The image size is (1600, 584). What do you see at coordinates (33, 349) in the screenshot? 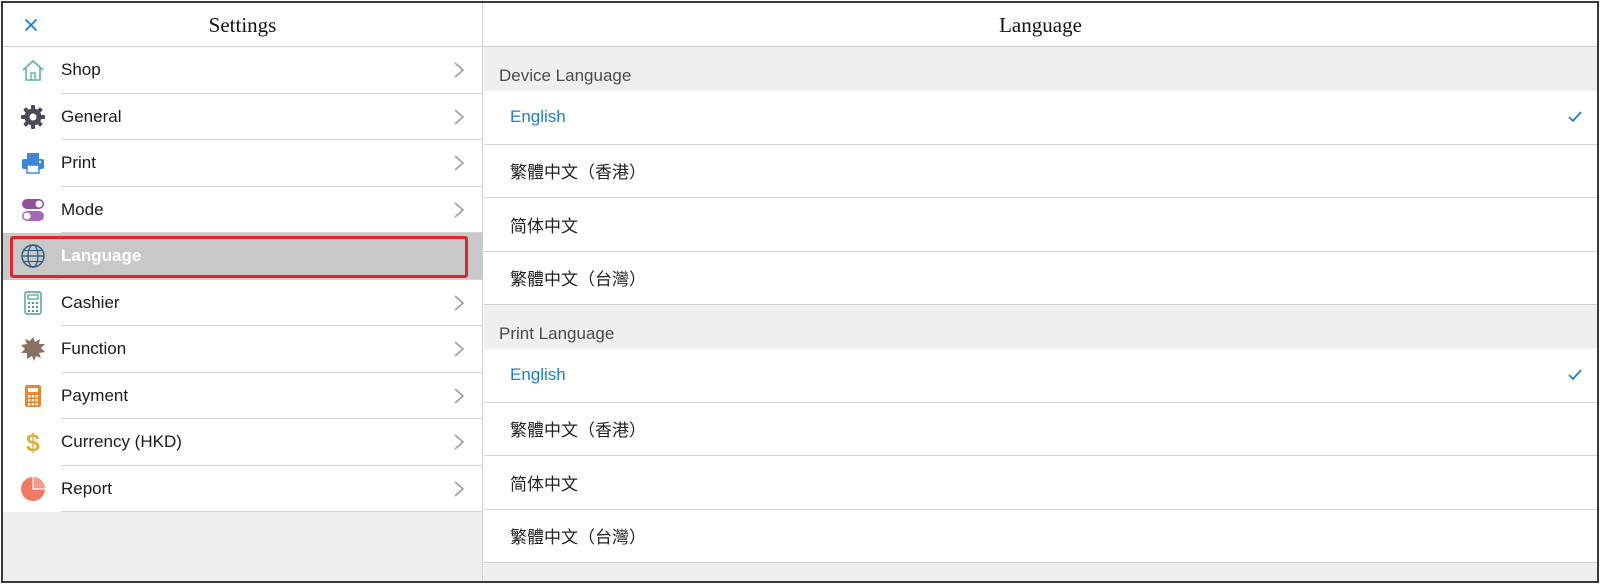
I see `cog-badge-icon` at bounding box center [33, 349].